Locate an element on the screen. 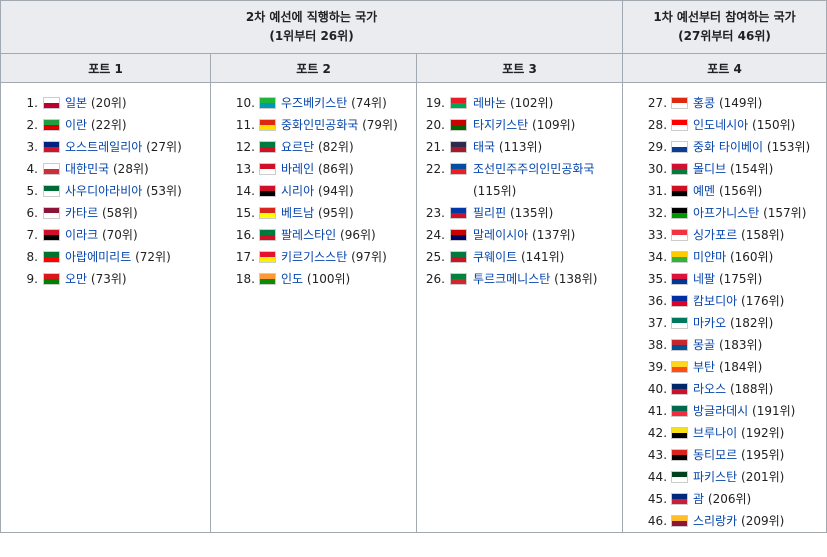  team-seed-number: 3. is located at coordinates (32, 147).